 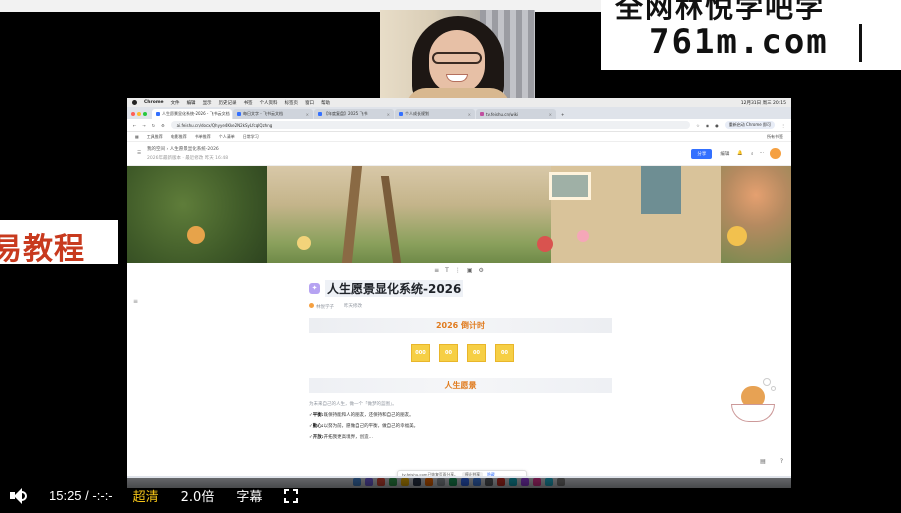 What do you see at coordinates (450, 495) in the screenshot?
I see `player-controls: 15:25 / -:-:- 超清 2.0倍 字幕` at bounding box center [450, 495].